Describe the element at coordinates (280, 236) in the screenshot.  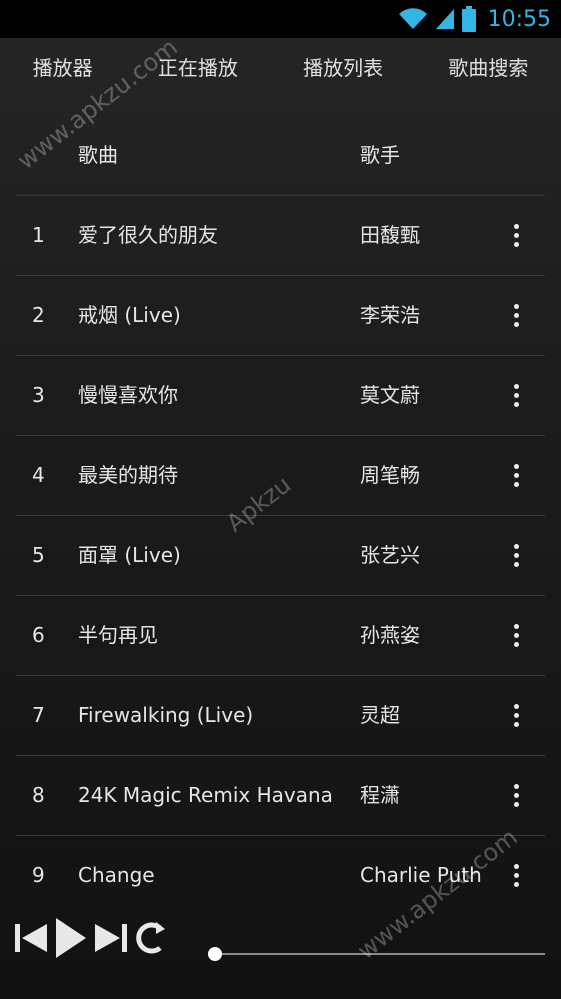
I see `list-item: 1 爱了很久的朋友 田馥甄` at that location.